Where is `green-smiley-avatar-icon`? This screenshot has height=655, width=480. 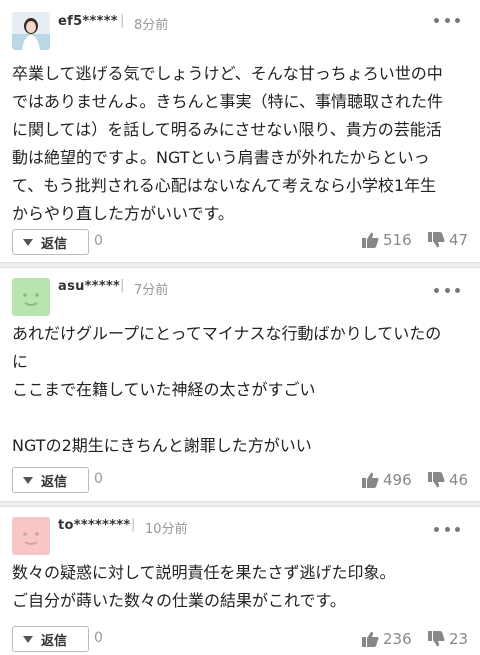
green-smiley-avatar-icon is located at coordinates (31, 297).